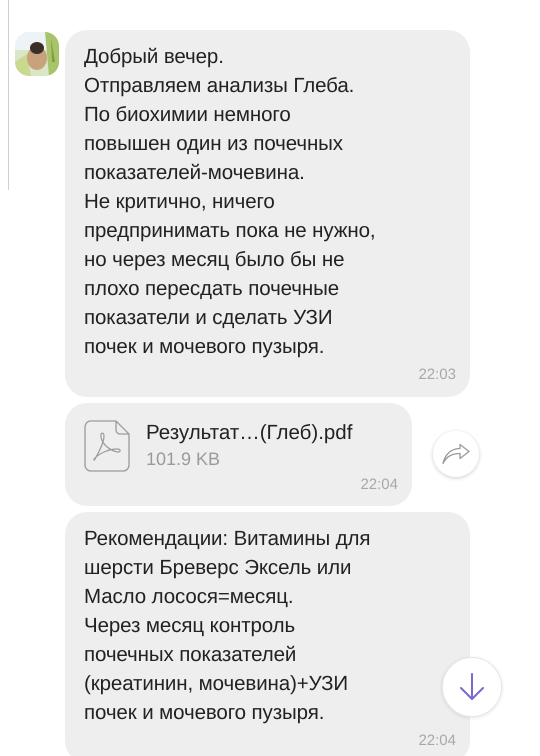 This screenshot has height=756, width=540. I want to click on arrow-down-icon, so click(472, 687).